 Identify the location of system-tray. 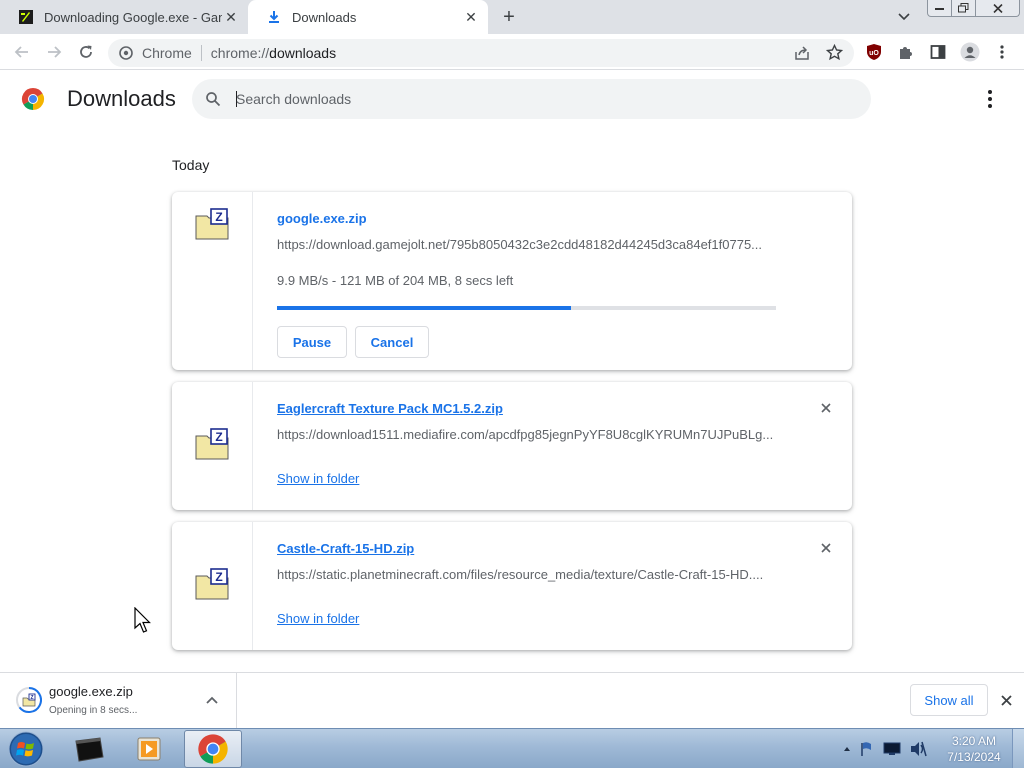
(885, 749).